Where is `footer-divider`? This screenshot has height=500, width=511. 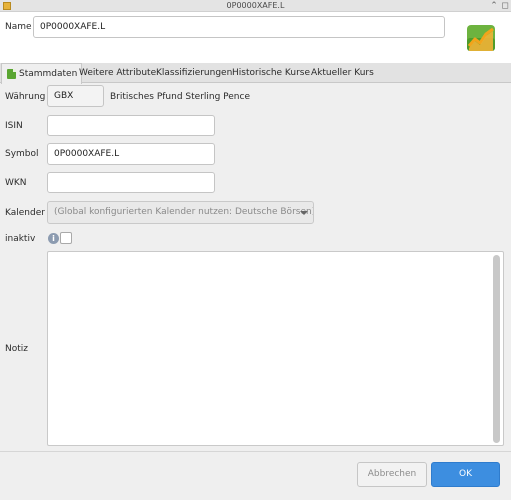
footer-divider is located at coordinates (255, 451).